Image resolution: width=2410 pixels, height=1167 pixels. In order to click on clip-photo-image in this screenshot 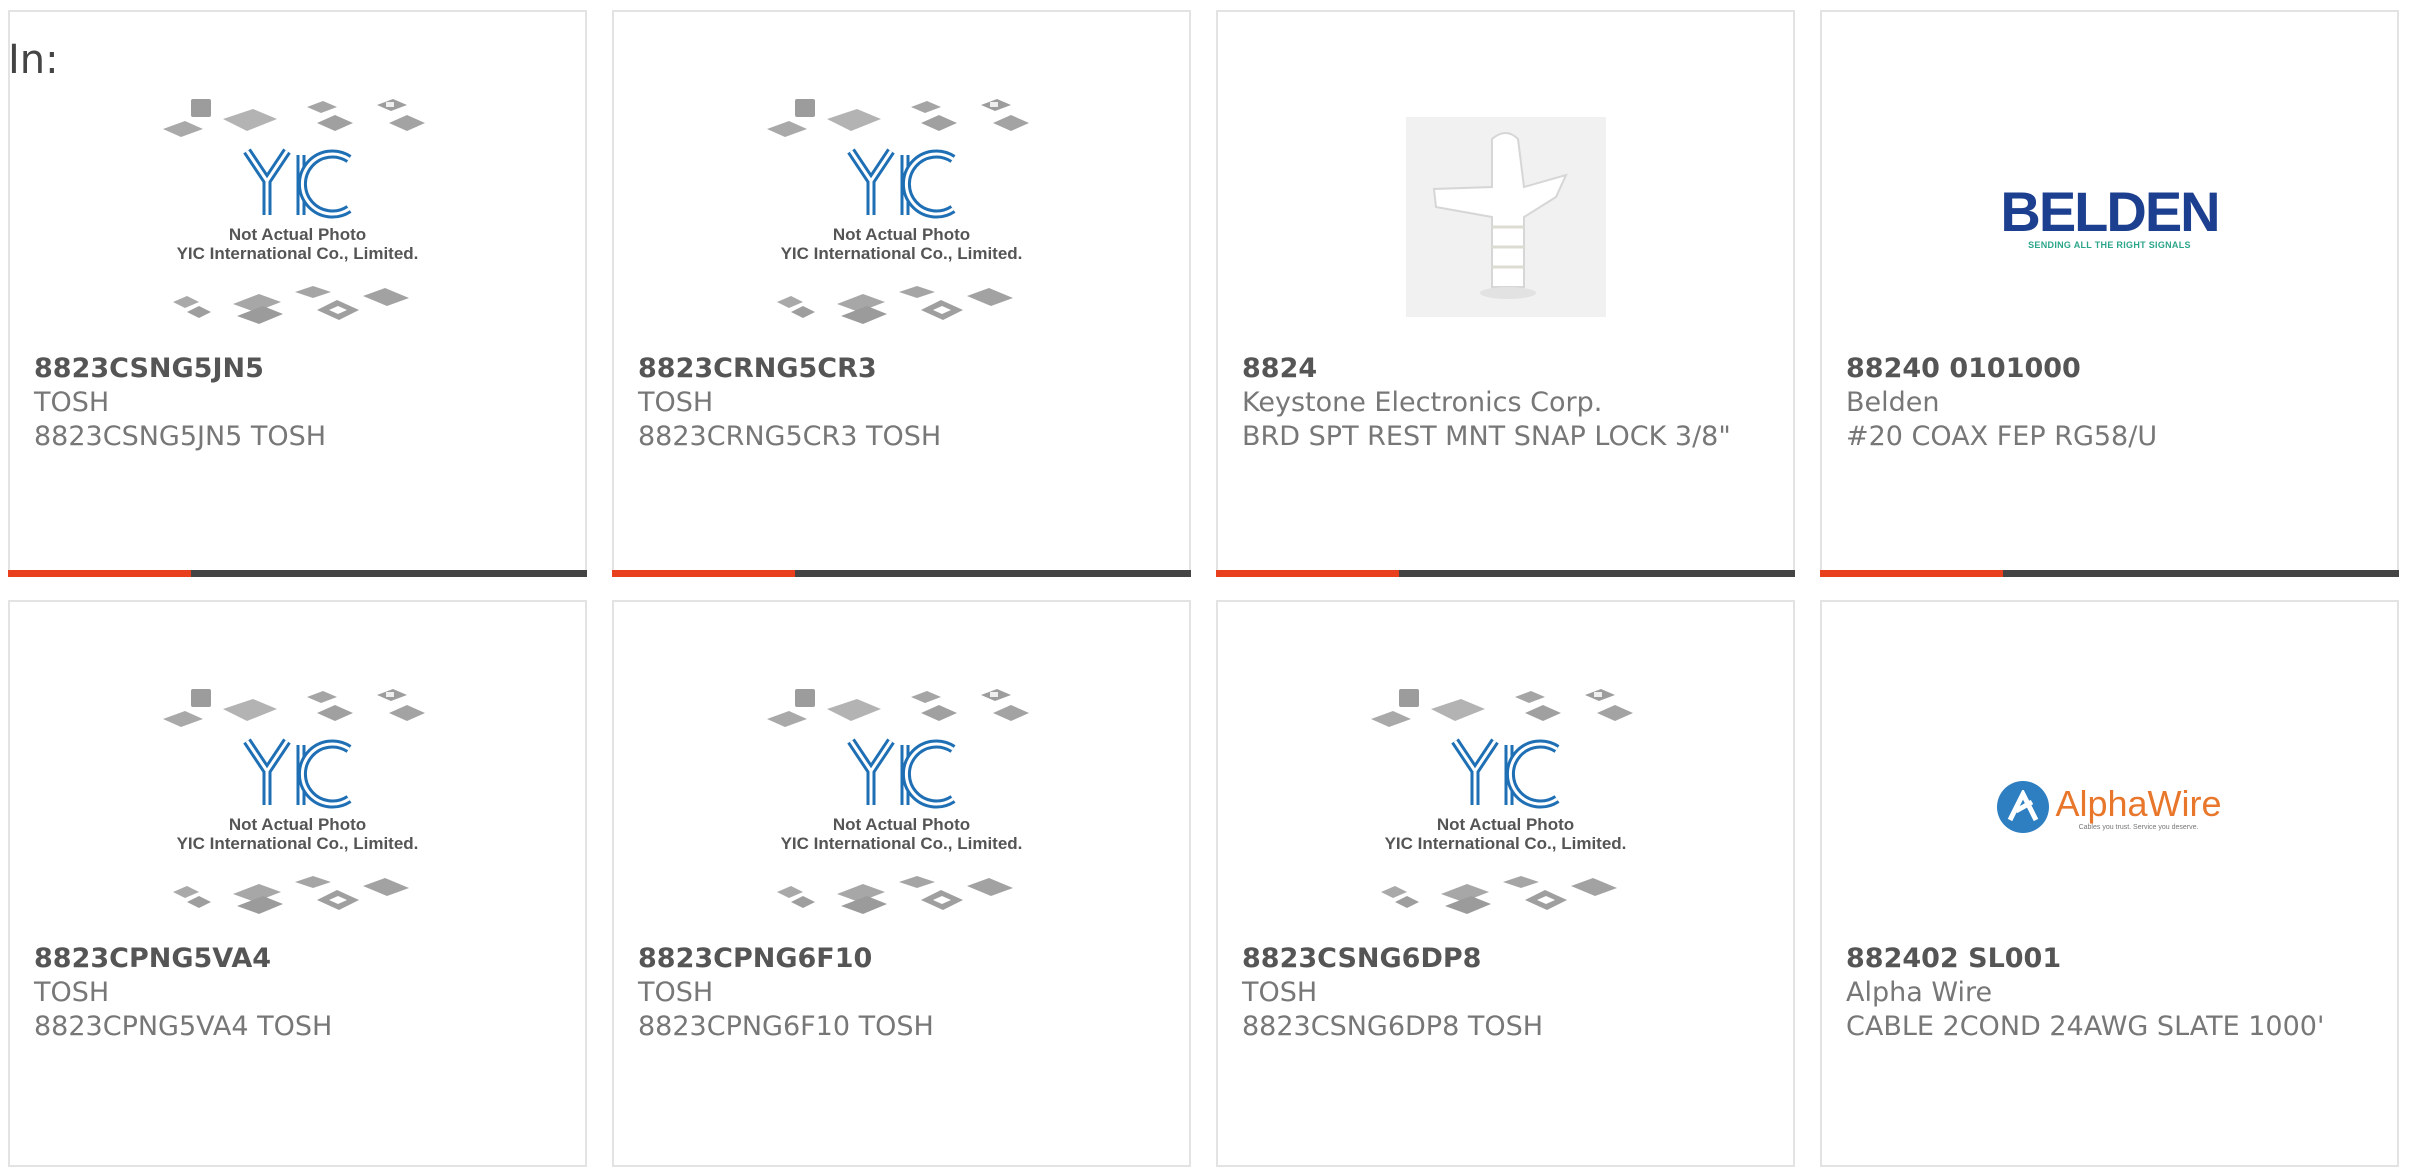, I will do `click(1505, 217)`.